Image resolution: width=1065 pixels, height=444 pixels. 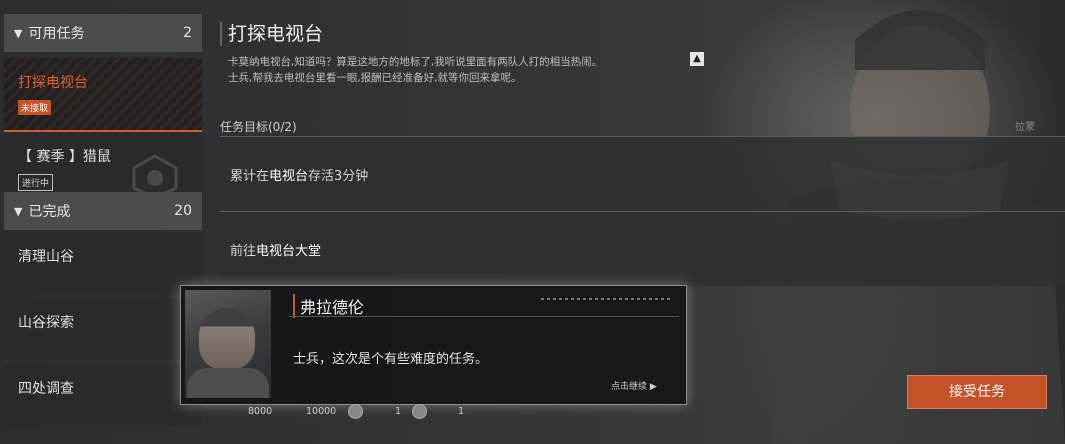 I want to click on objective-text: 累计在电视台存活3分钟, so click(x=299, y=176).